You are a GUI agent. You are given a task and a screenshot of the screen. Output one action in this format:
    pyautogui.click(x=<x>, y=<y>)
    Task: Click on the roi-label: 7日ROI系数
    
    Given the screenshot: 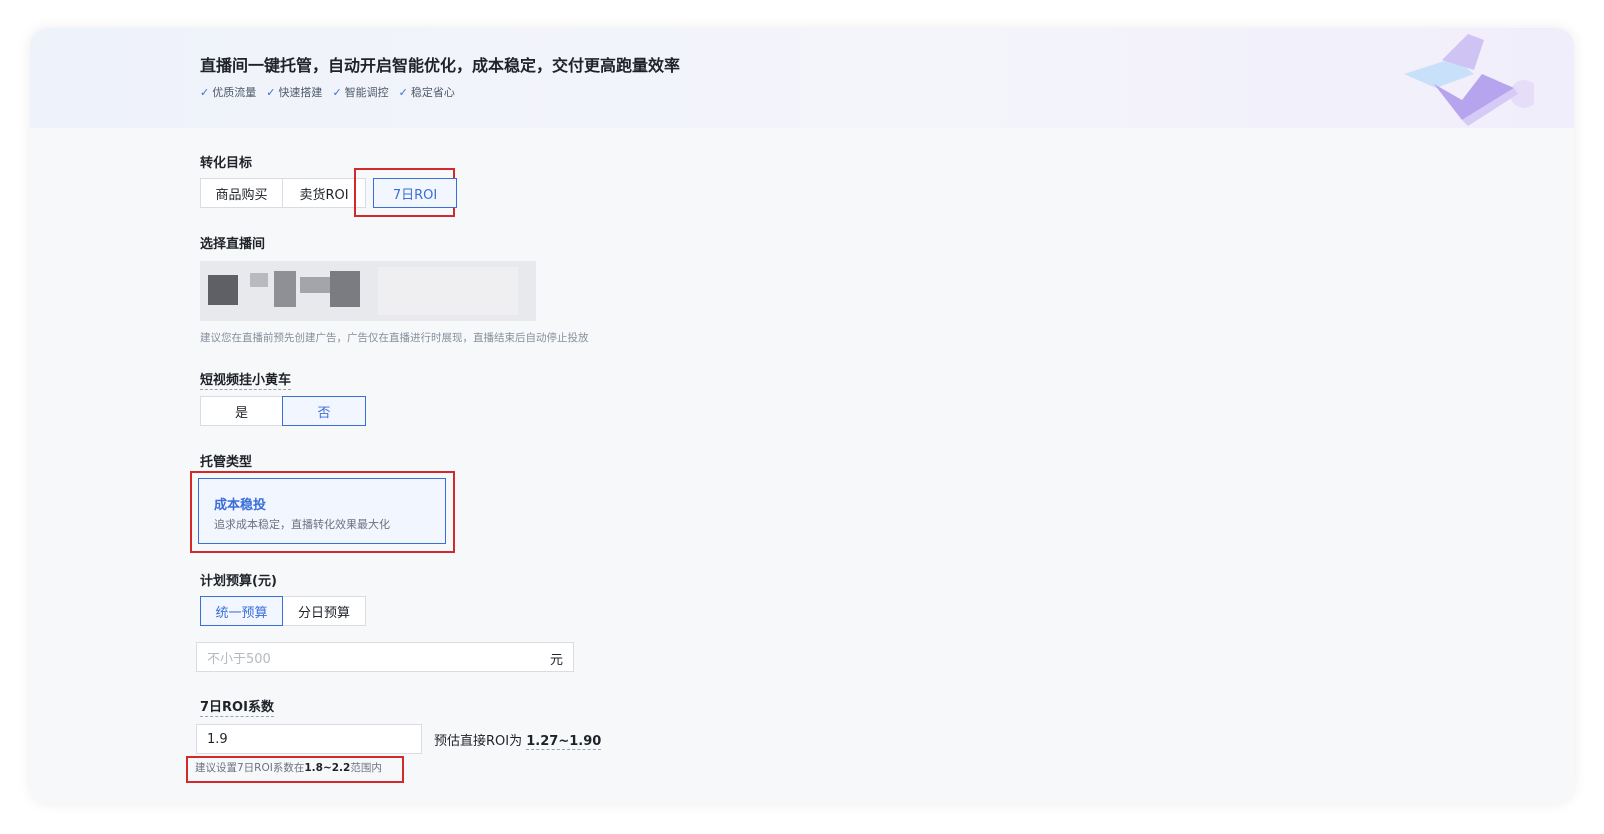 What is the action you would take?
    pyautogui.click(x=237, y=706)
    